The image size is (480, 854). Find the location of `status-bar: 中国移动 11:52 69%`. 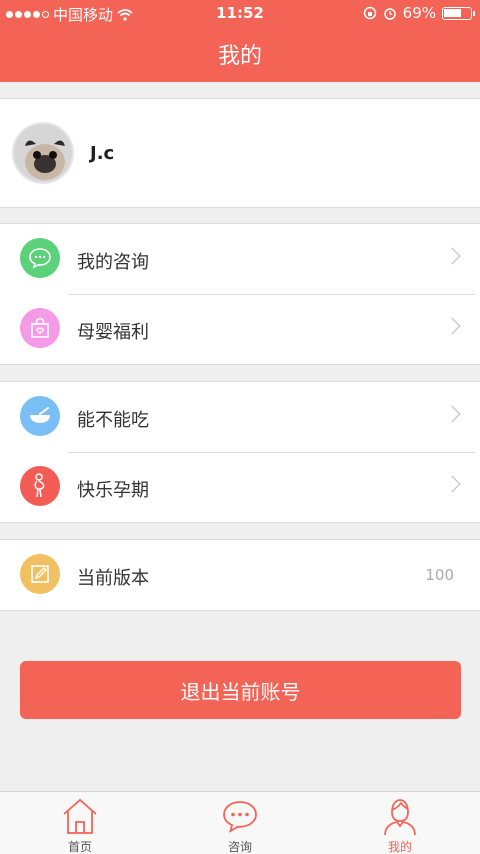

status-bar: 中国移动 11:52 69% is located at coordinates (240, 14).